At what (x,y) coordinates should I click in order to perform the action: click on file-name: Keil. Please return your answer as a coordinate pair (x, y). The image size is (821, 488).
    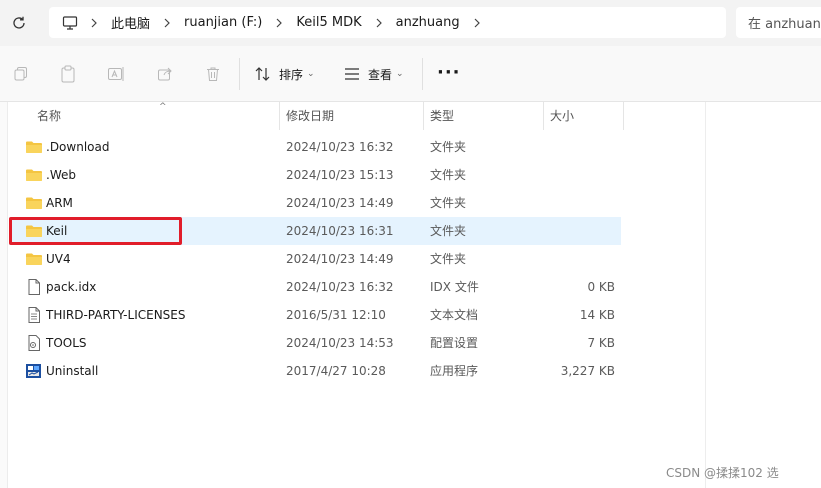
    Looking at the image, I should click on (57, 231).